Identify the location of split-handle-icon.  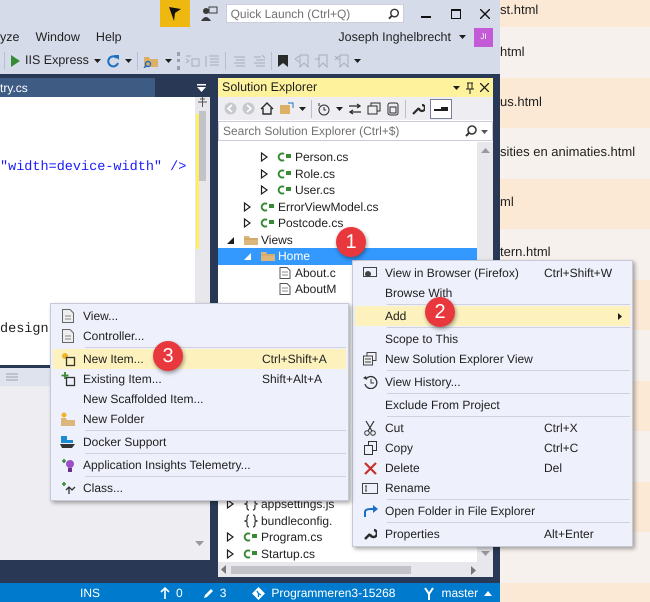
(202, 102).